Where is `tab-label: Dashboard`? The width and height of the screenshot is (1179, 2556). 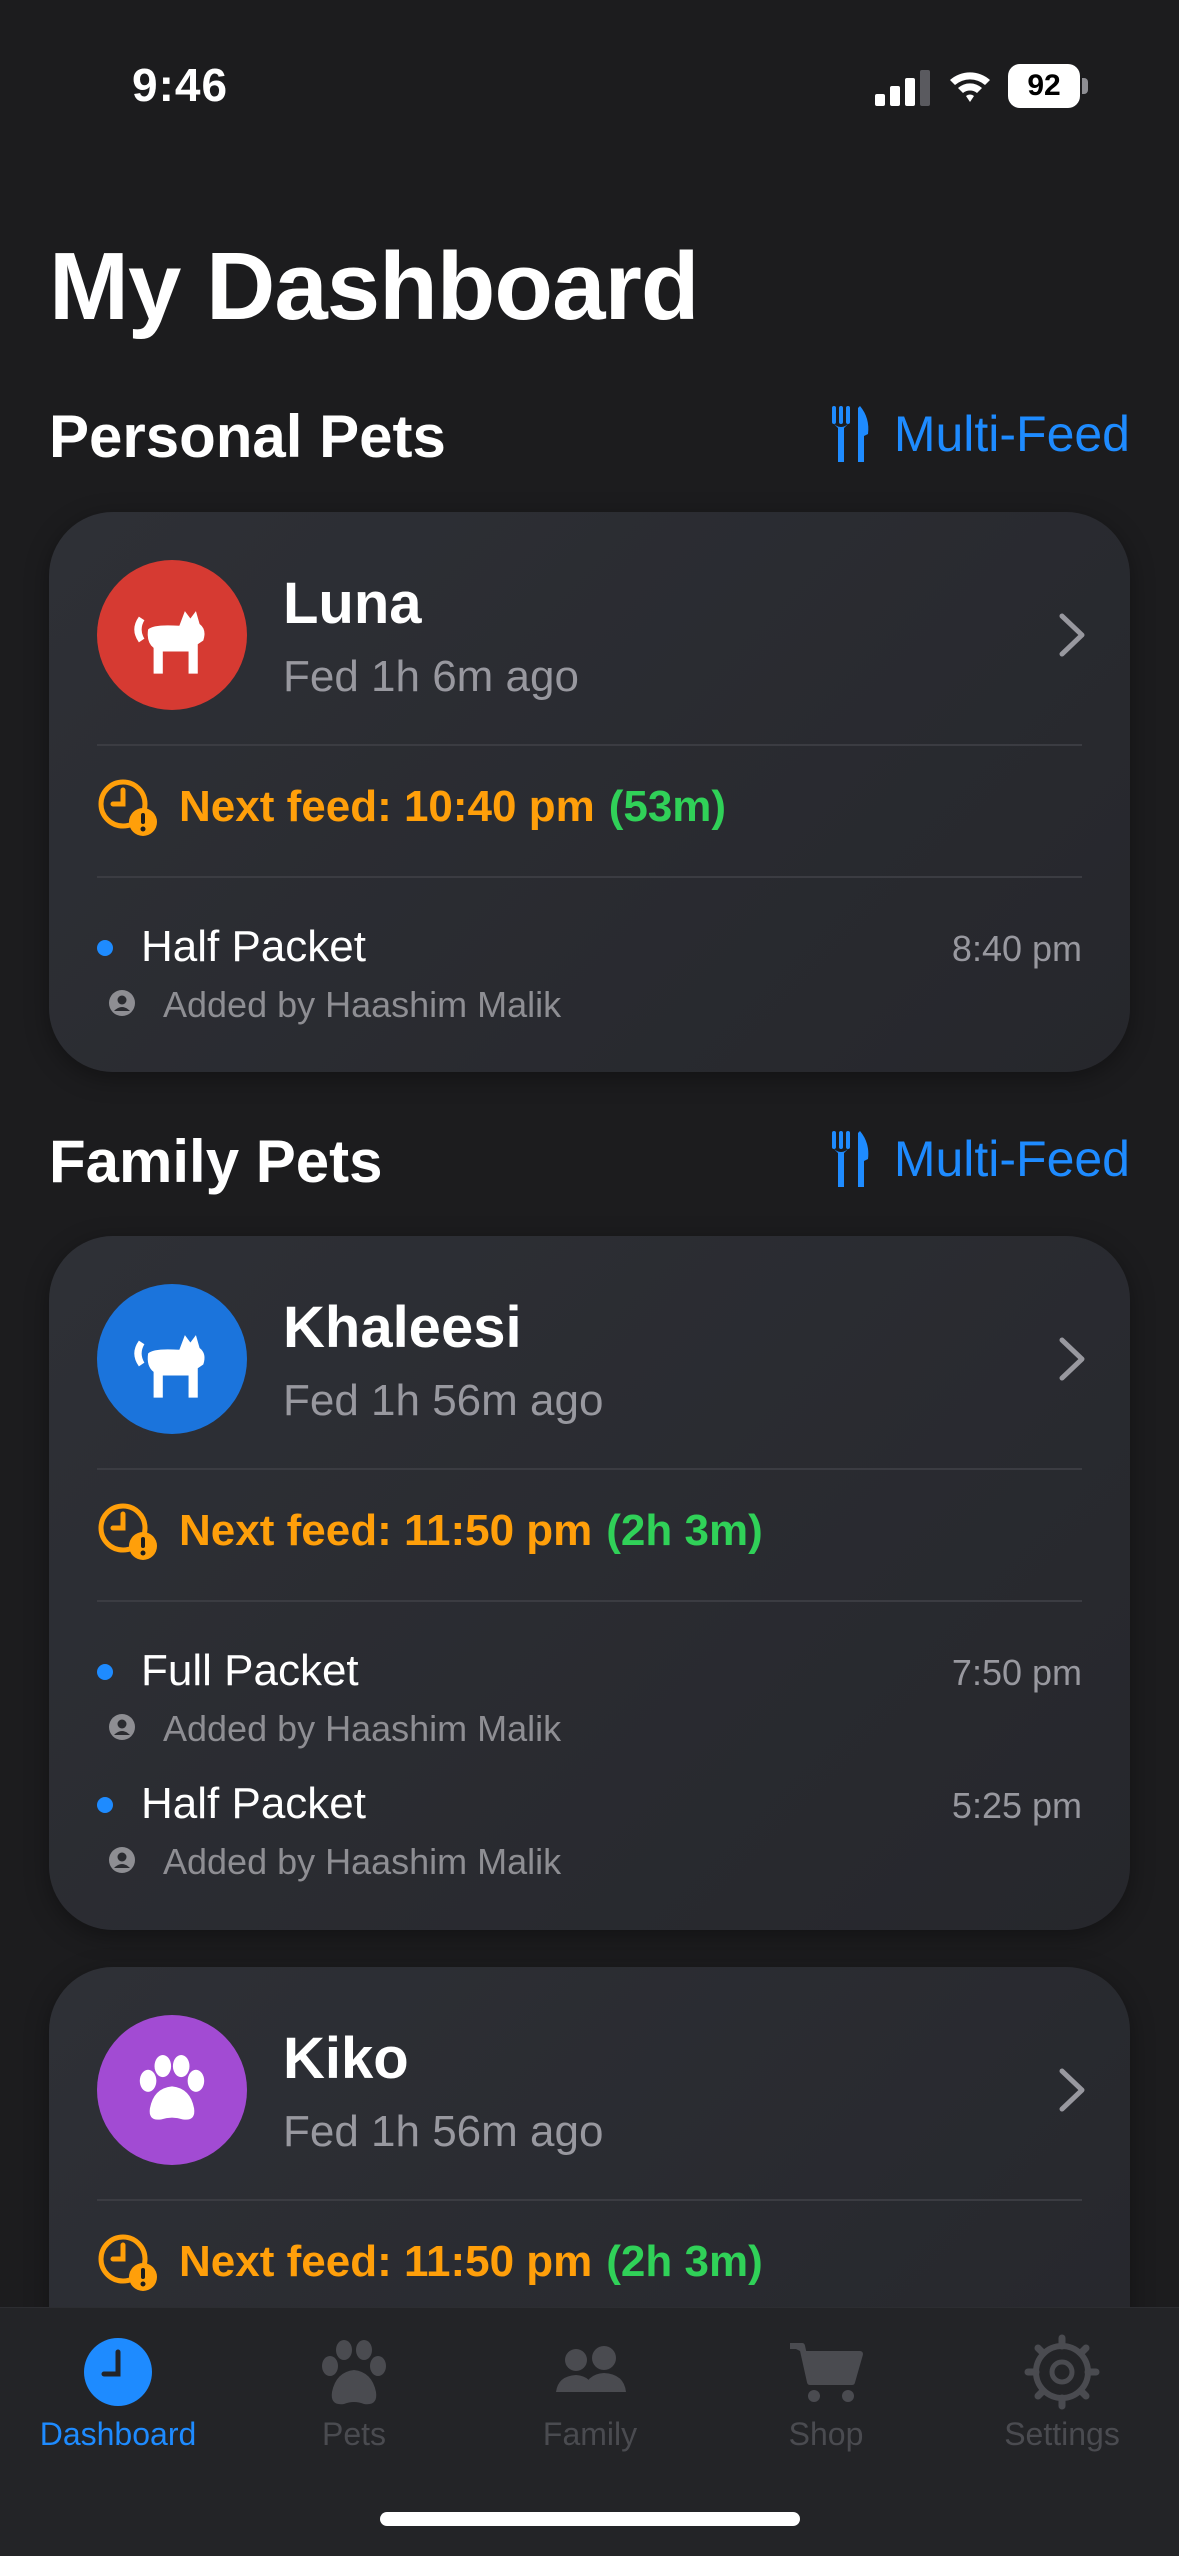 tab-label: Dashboard is located at coordinates (118, 2434).